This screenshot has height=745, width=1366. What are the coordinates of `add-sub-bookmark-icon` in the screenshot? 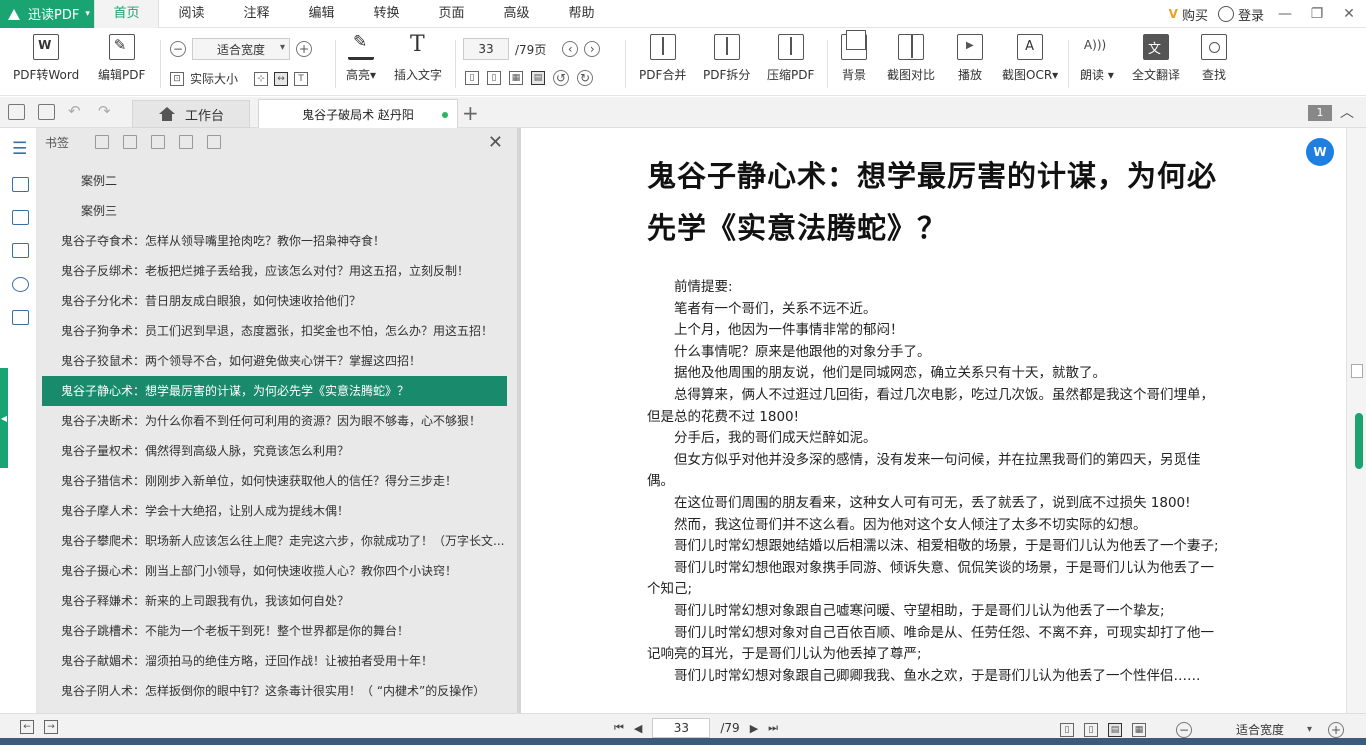 It's located at (186, 142).